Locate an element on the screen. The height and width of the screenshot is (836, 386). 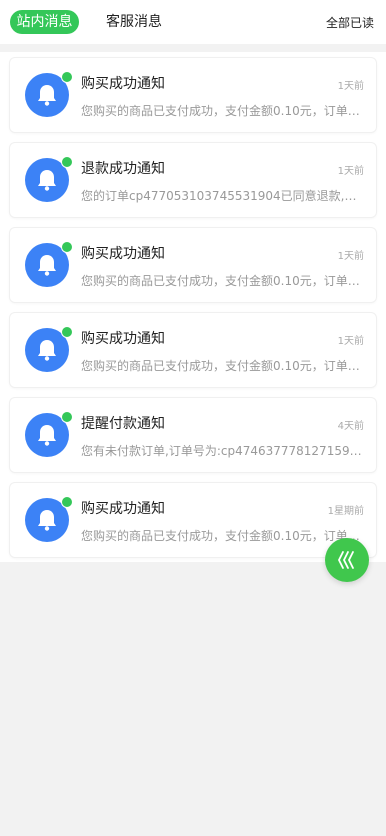
floating-action-button is located at coordinates (347, 560).